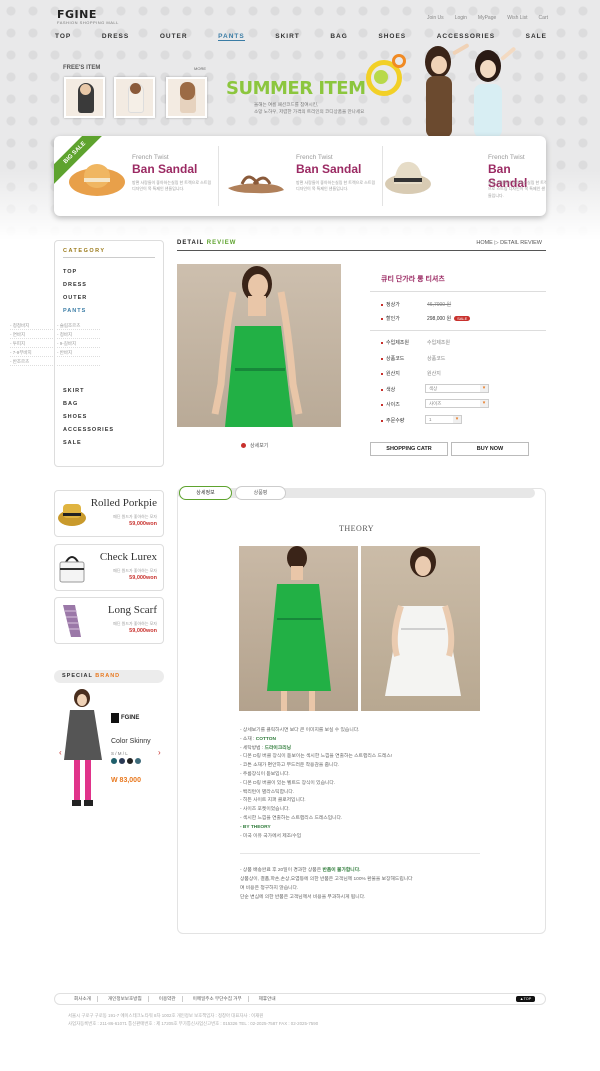 The height and width of the screenshot is (1071, 600). I want to click on subcategory-item: - 9-길바지, so click(78, 343).